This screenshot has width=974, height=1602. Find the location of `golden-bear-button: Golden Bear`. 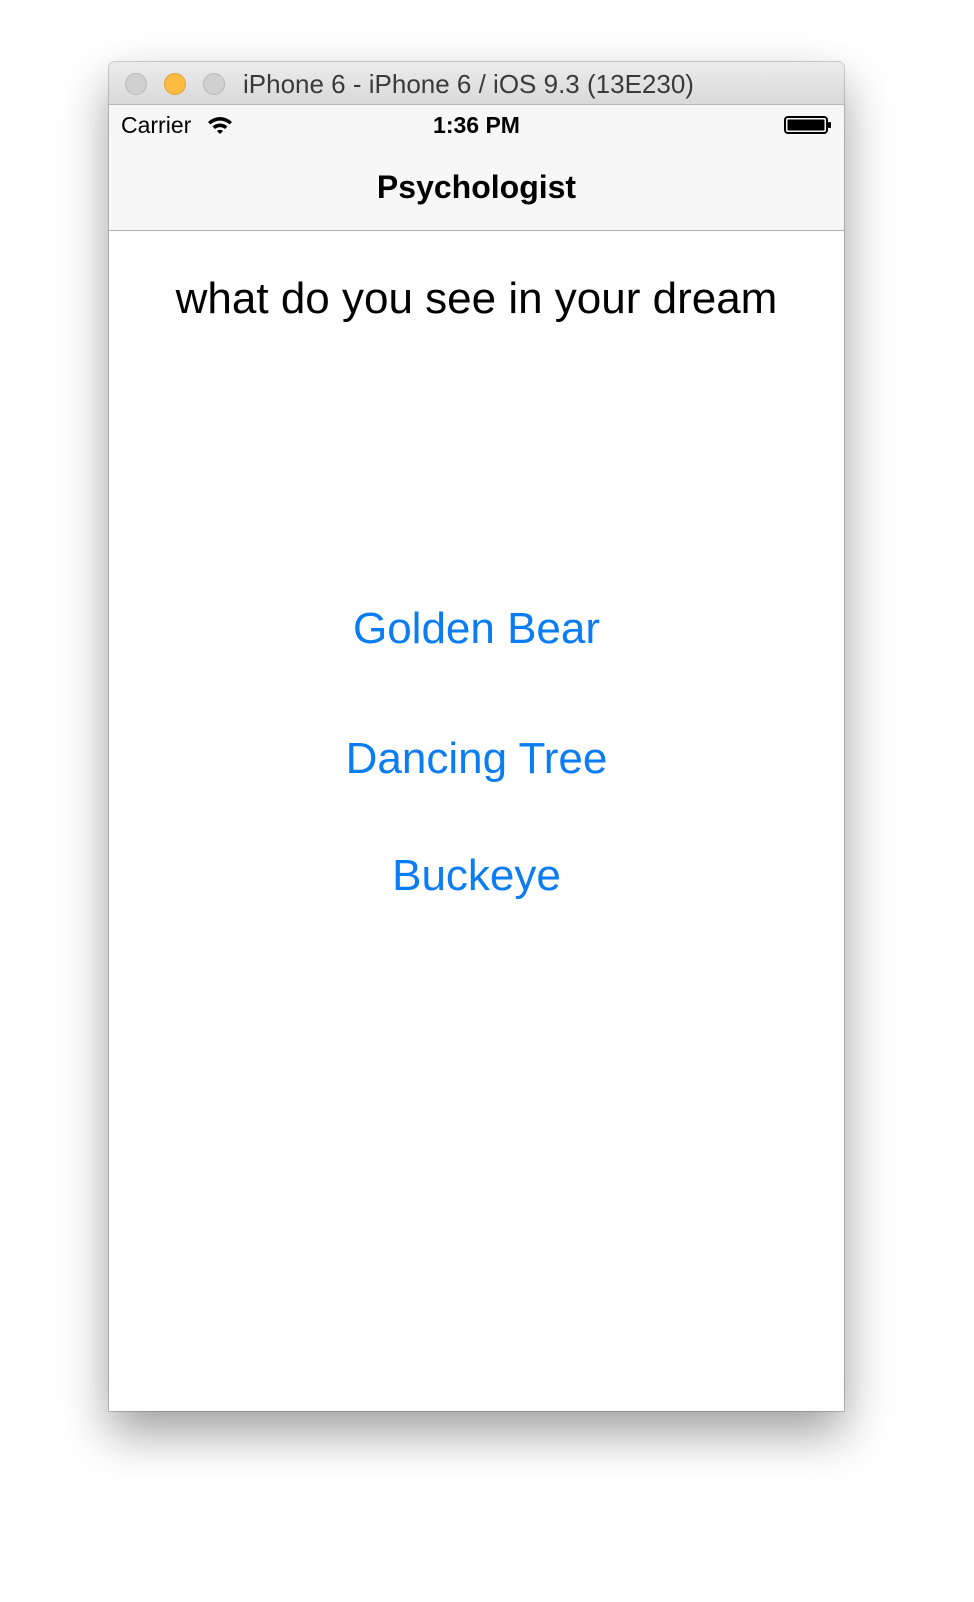

golden-bear-button: Golden Bear is located at coordinates (476, 629).